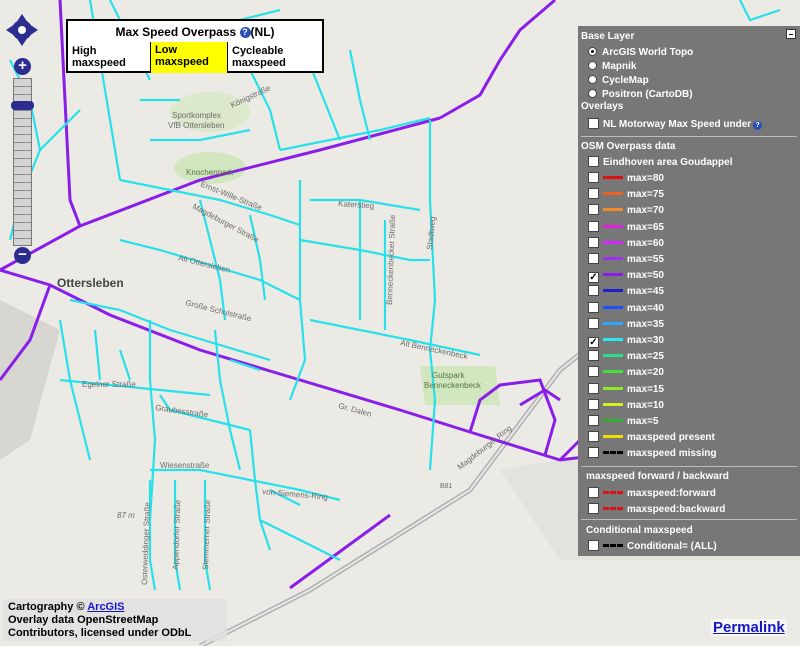 This screenshot has height=646, width=800. What do you see at coordinates (22, 66) in the screenshot?
I see `zoom-in-button: +` at bounding box center [22, 66].